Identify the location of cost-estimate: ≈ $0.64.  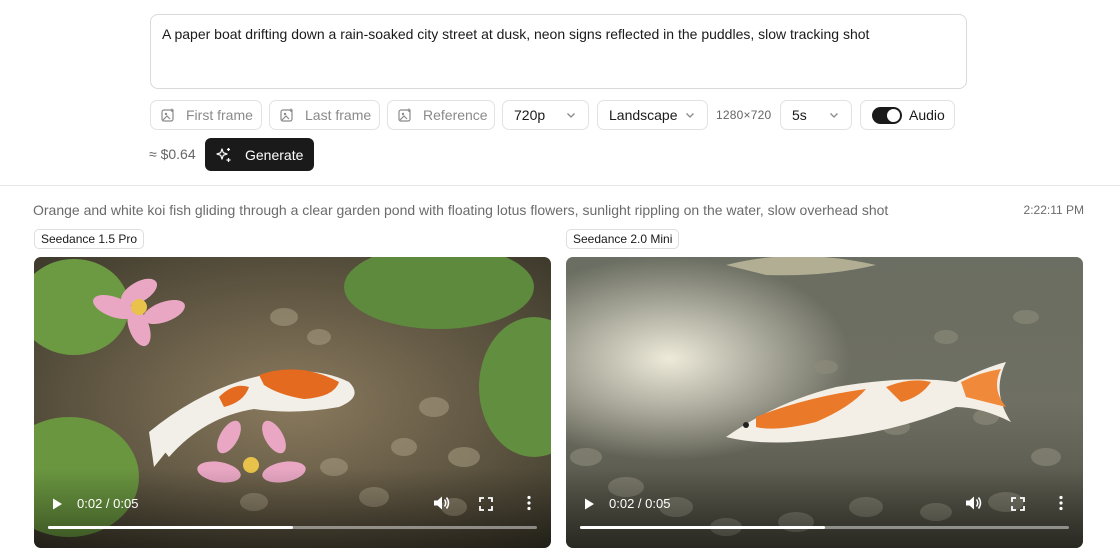
(172, 154).